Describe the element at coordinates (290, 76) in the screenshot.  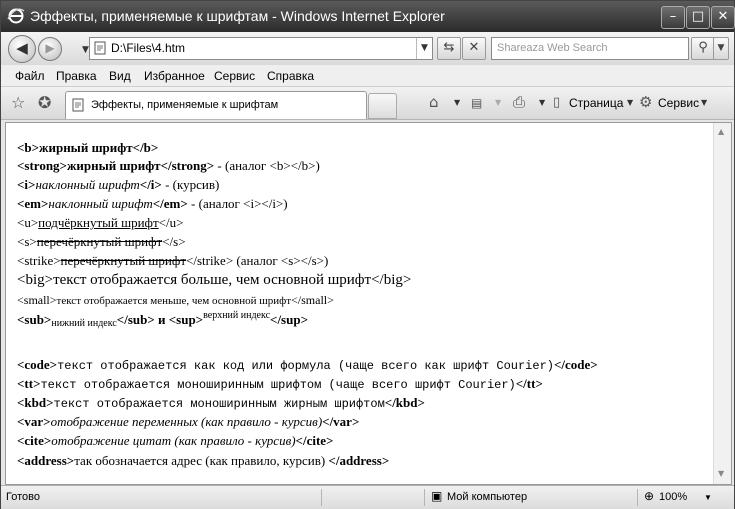
I see `menu-help: Справка` at that location.